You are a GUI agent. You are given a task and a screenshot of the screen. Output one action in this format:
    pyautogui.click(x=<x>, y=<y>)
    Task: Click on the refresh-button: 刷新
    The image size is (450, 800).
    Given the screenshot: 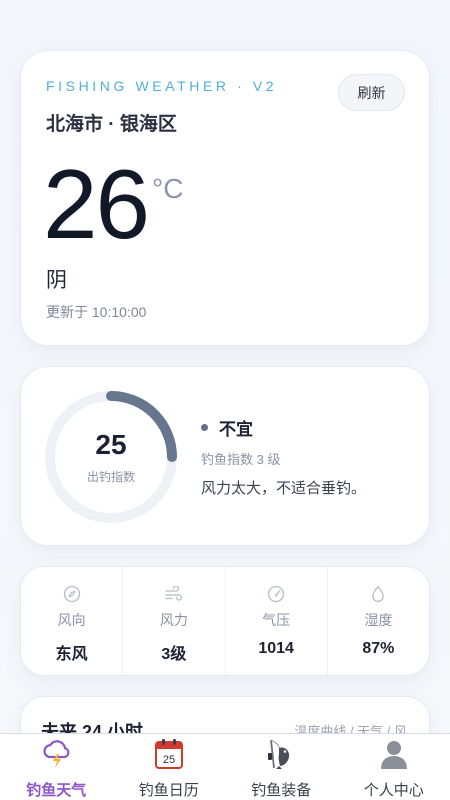 What is the action you would take?
    pyautogui.click(x=371, y=92)
    